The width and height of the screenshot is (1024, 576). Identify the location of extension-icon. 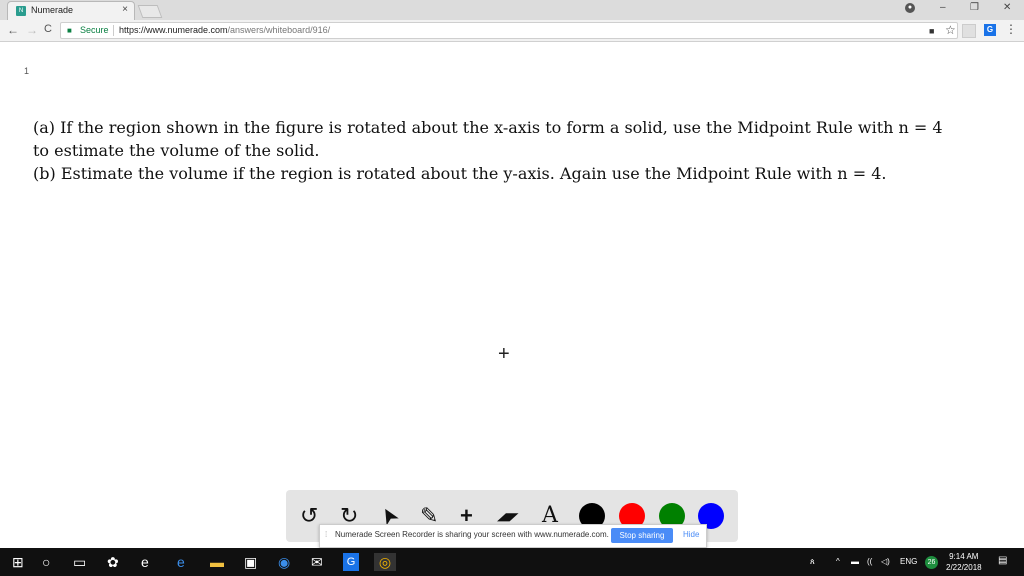
(969, 31).